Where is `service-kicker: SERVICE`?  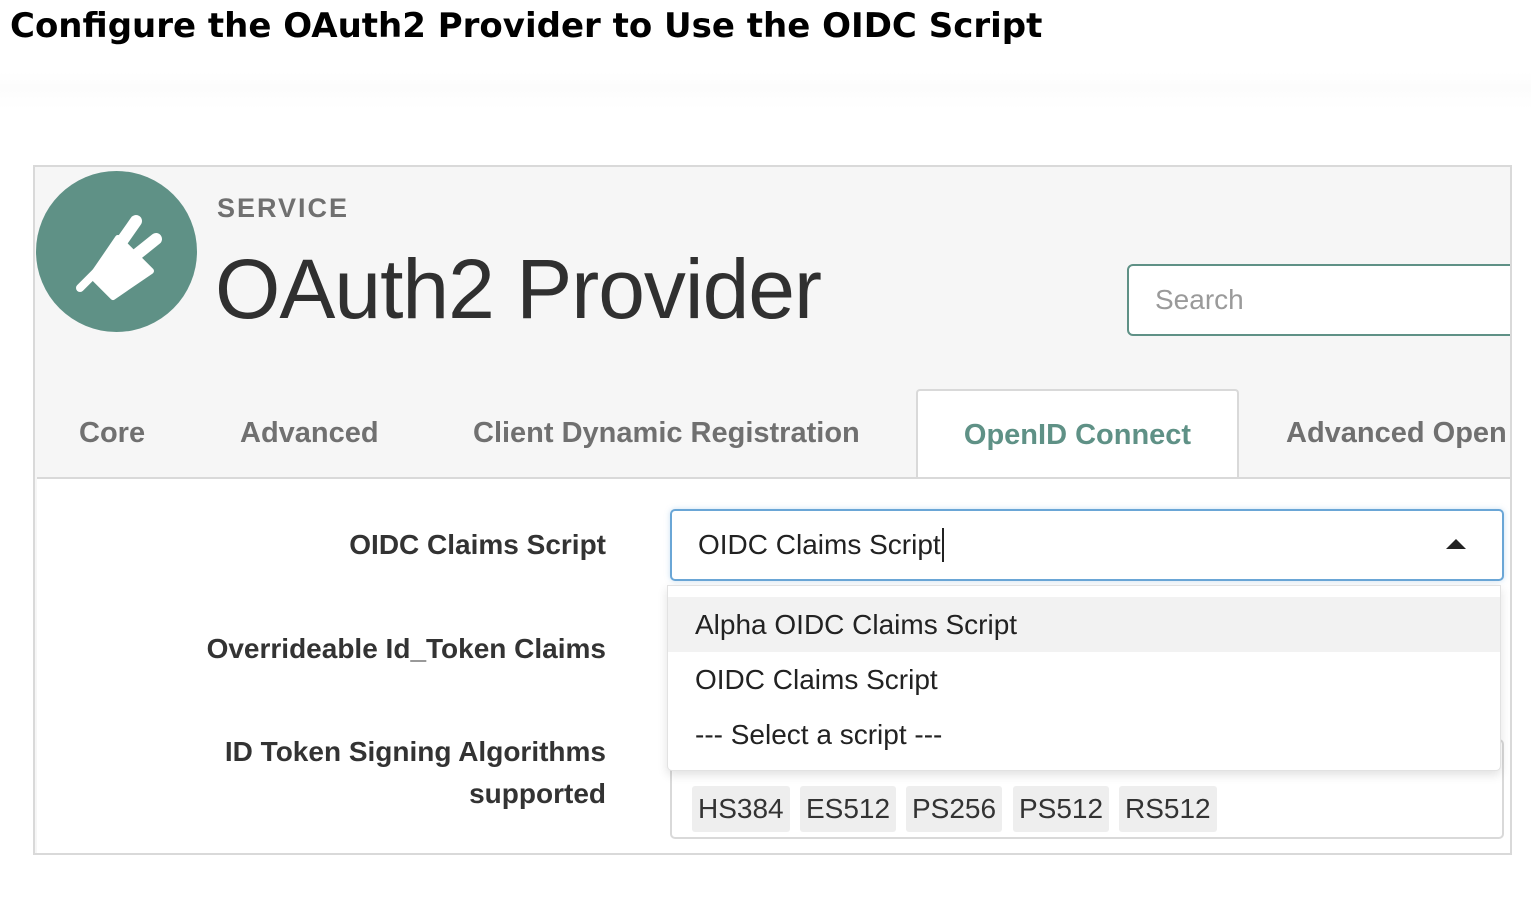
service-kicker: SERVICE is located at coordinates (283, 208).